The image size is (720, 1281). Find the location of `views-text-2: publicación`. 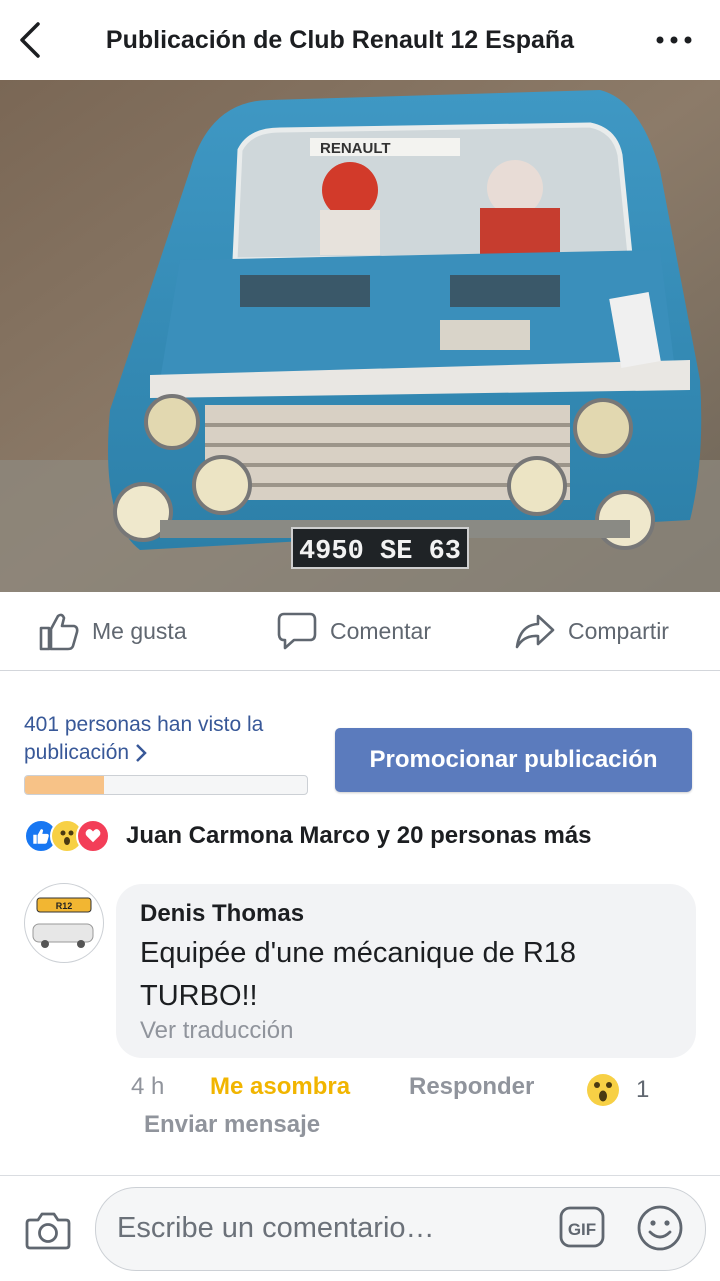

views-text-2: publicación is located at coordinates (77, 752).